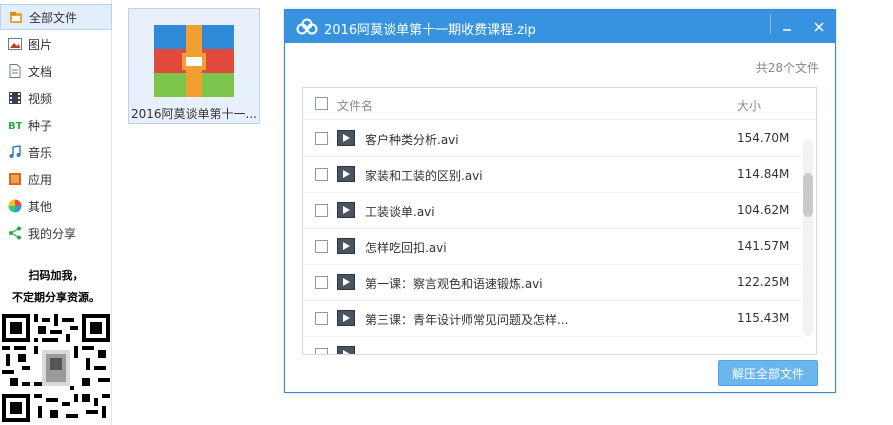 Image resolution: width=893 pixels, height=425 pixels. I want to click on sidebar-item-label: 应用, so click(40, 179).